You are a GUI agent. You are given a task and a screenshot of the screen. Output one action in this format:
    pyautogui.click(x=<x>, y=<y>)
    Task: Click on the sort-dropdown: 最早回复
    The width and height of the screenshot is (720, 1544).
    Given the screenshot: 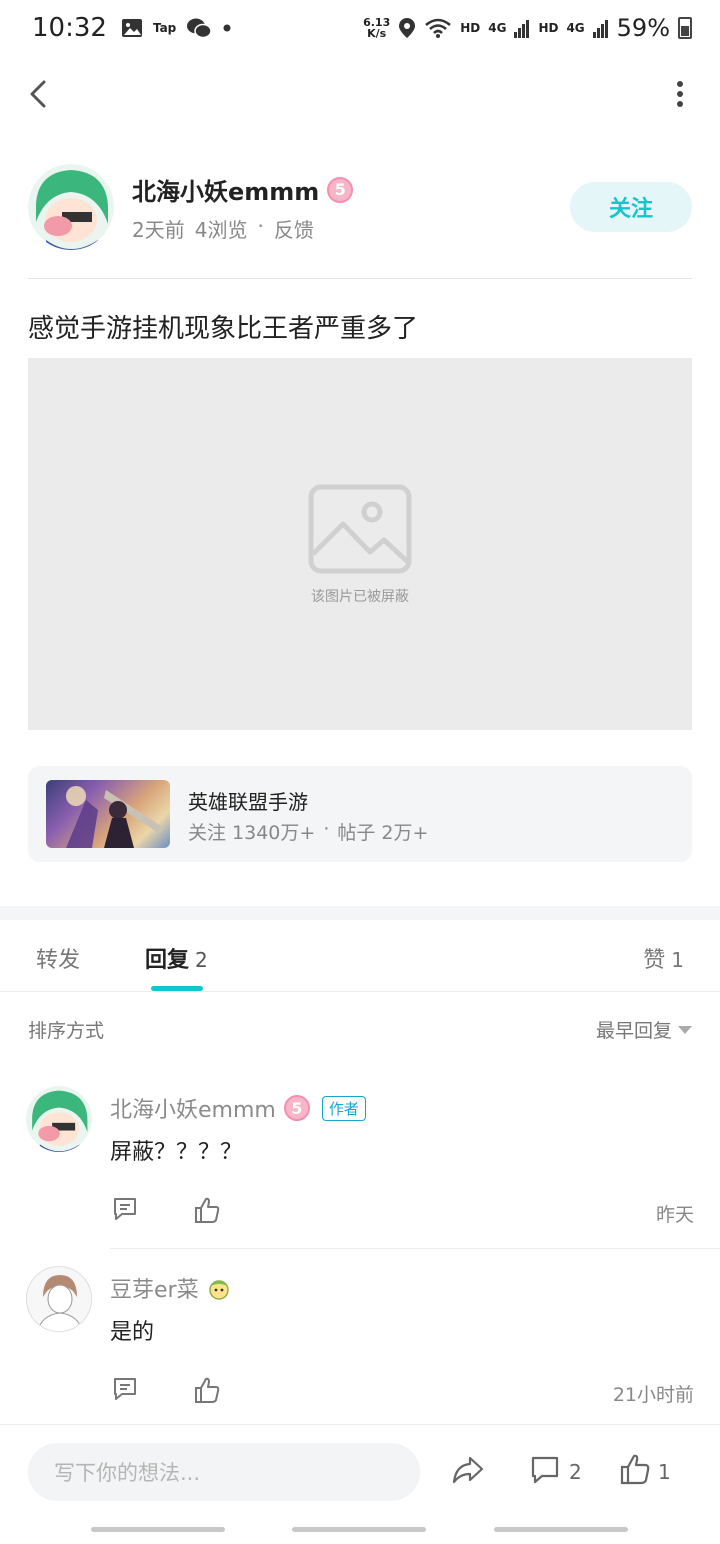 What is the action you would take?
    pyautogui.click(x=644, y=1029)
    